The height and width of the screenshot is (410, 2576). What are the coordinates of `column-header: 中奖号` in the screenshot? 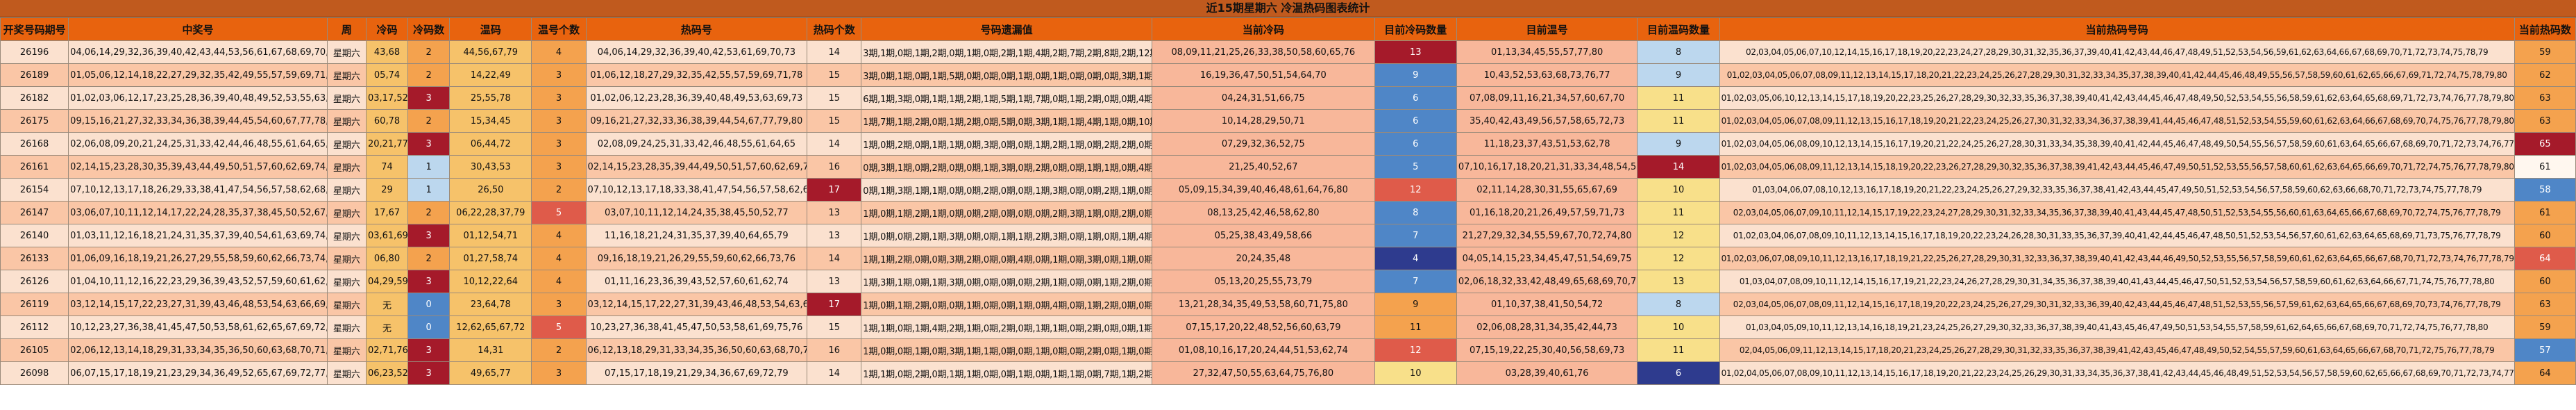 It's located at (198, 29).